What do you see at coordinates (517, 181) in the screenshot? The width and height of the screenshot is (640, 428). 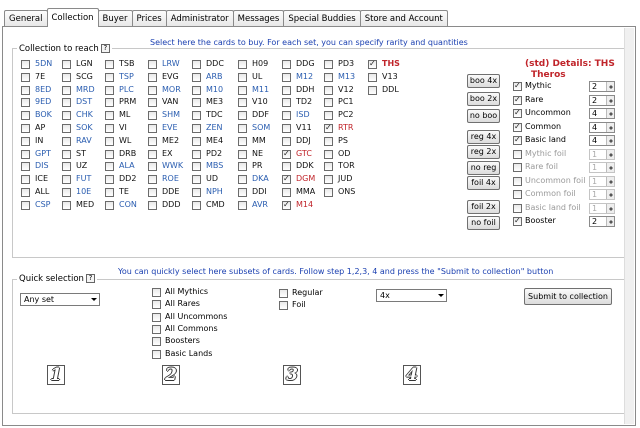 I see `rarity-checkbox-uncommon-foil` at bounding box center [517, 181].